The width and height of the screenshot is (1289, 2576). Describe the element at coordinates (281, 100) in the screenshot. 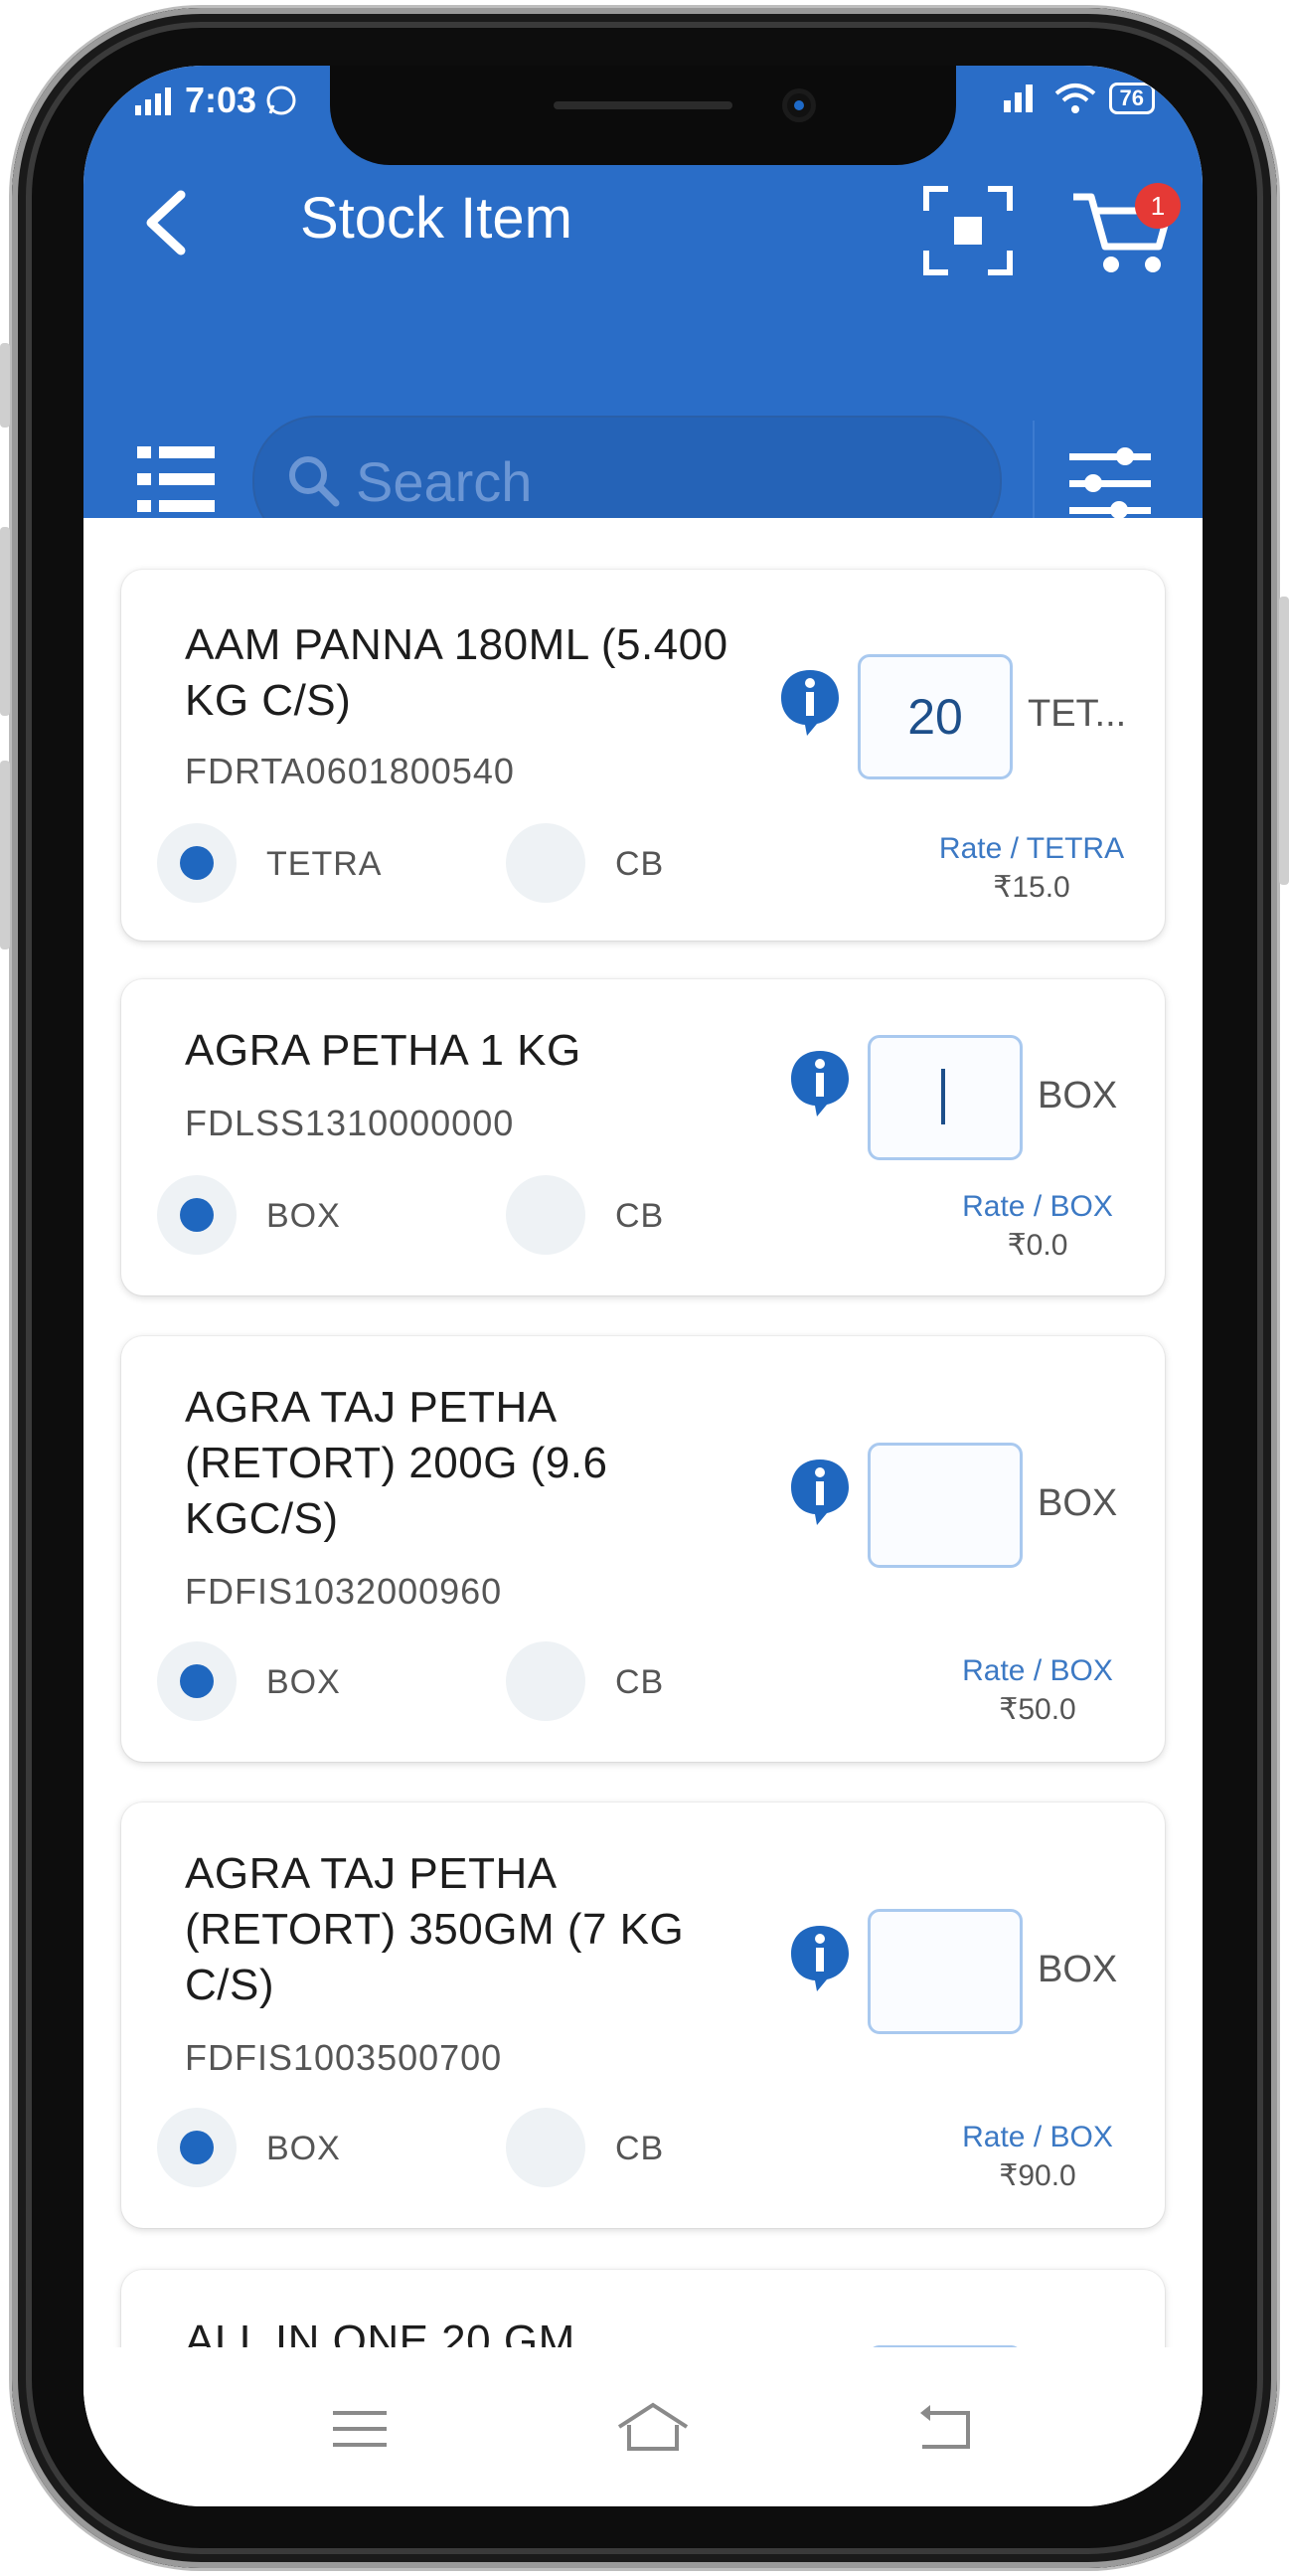

I see `whatsapp-icon` at that location.